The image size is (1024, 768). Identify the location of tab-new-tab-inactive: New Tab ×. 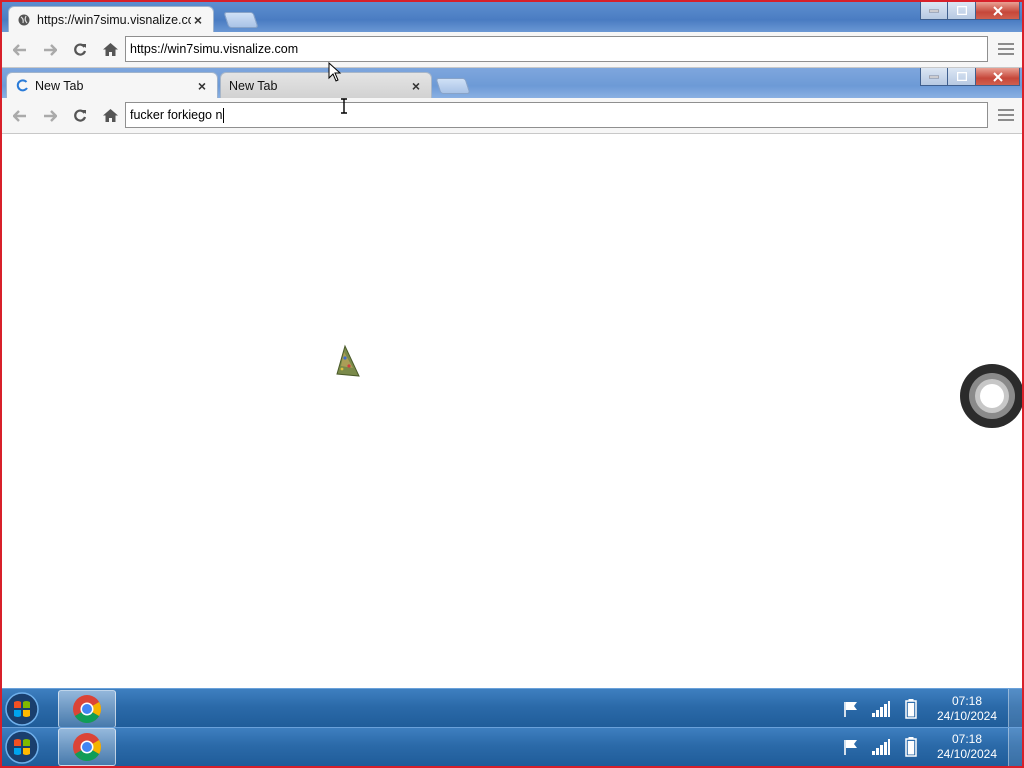
(326, 85).